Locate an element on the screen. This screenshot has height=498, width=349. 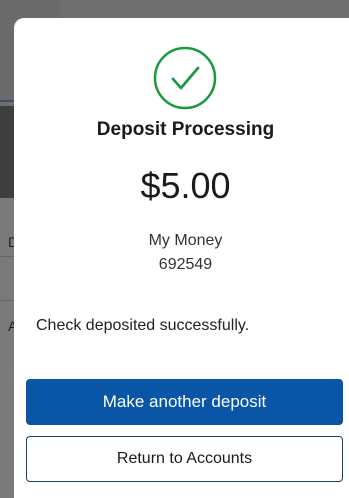
dialog-title: Deposit Processing is located at coordinates (185, 129).